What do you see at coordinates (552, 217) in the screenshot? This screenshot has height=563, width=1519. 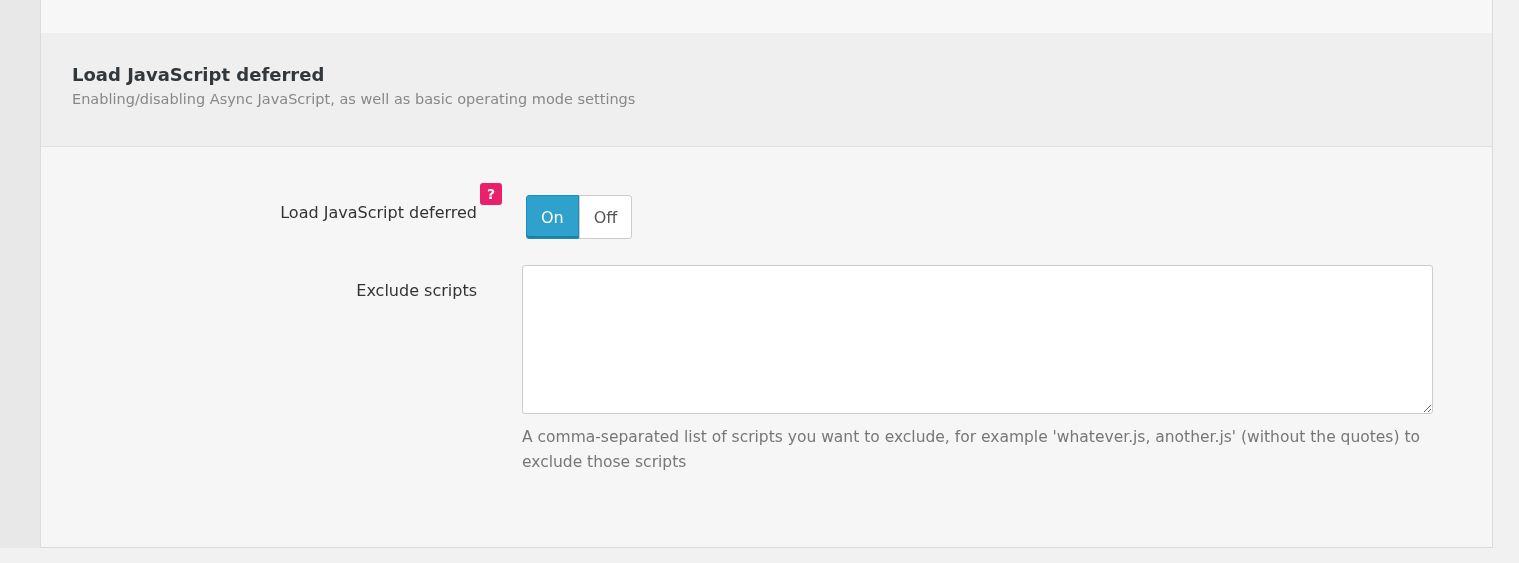 I see `toggle-option: On` at bounding box center [552, 217].